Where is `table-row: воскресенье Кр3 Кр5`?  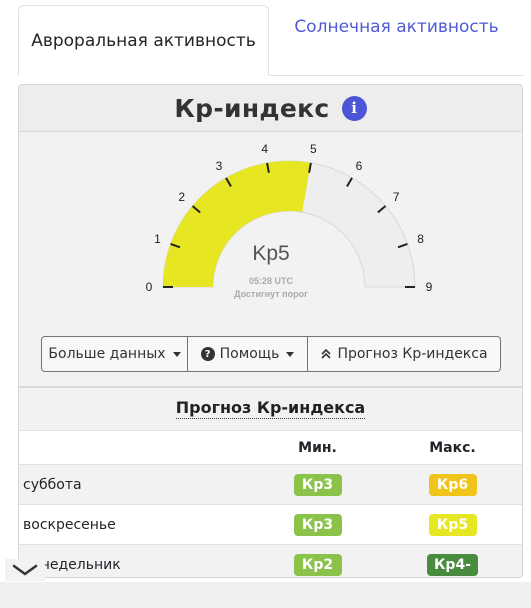
table-row: воскресенье Кр3 Кр5 is located at coordinates (270, 524).